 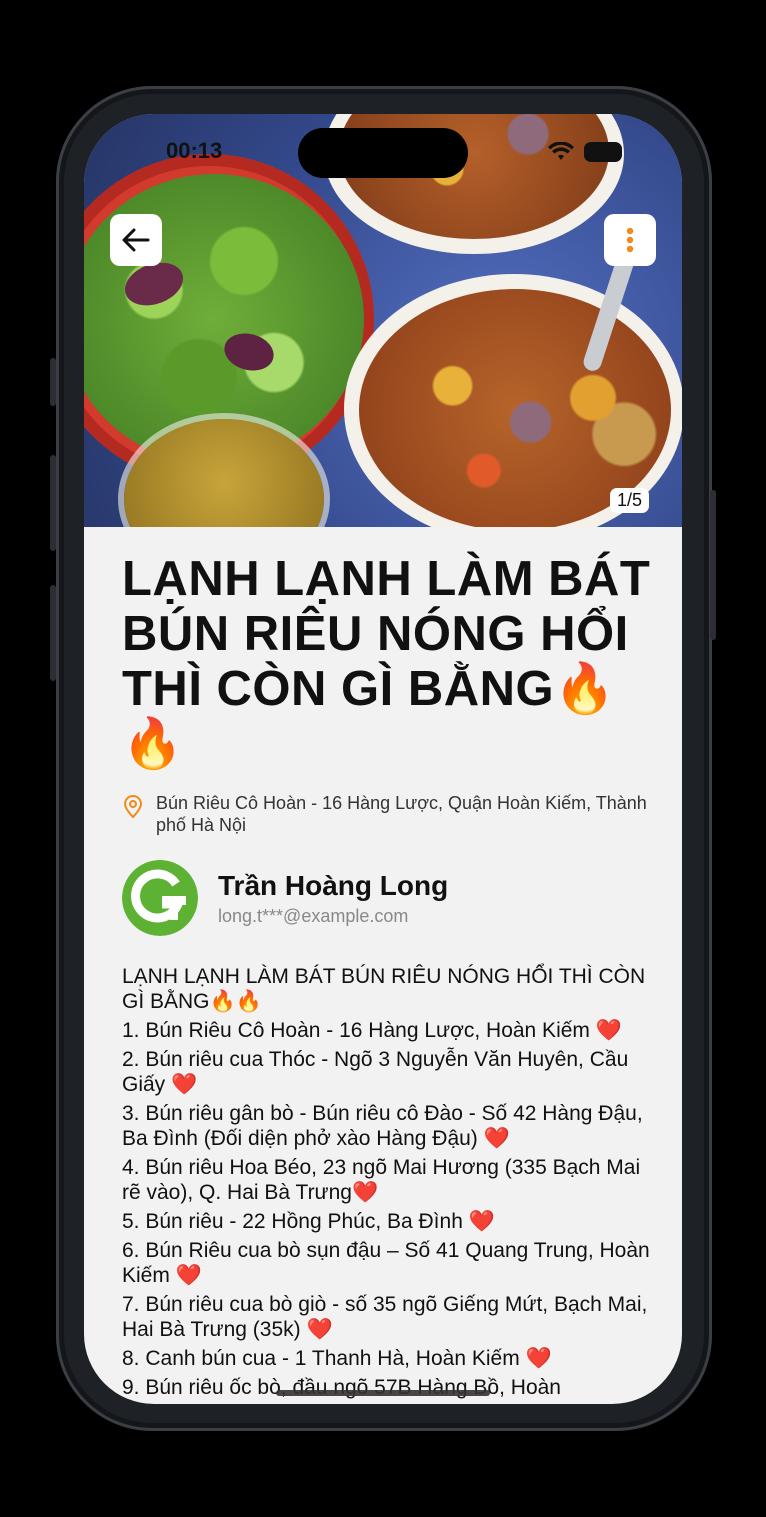 I want to click on author-info: Trần Hoàng Long long.t***@example.com, so click(x=333, y=898).